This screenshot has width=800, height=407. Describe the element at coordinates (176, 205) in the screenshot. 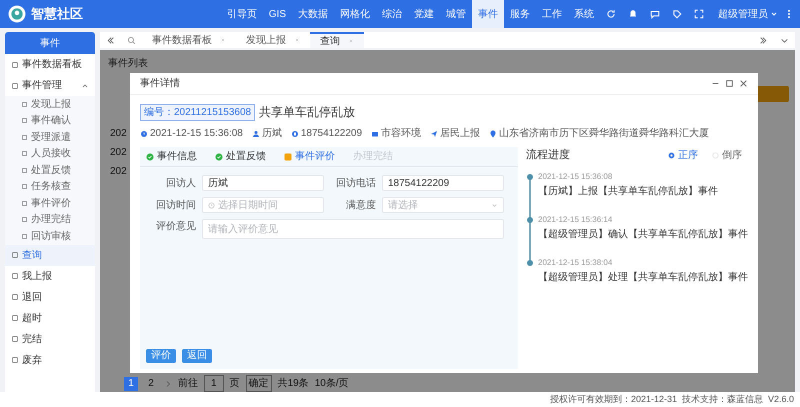

I see `field-label: 回访时间` at that location.